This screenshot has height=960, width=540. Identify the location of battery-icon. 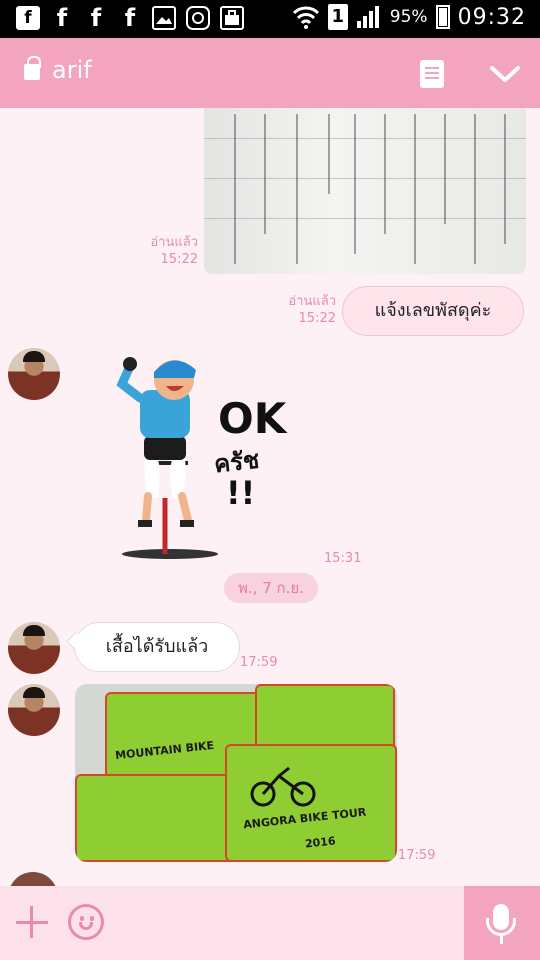
(442, 17).